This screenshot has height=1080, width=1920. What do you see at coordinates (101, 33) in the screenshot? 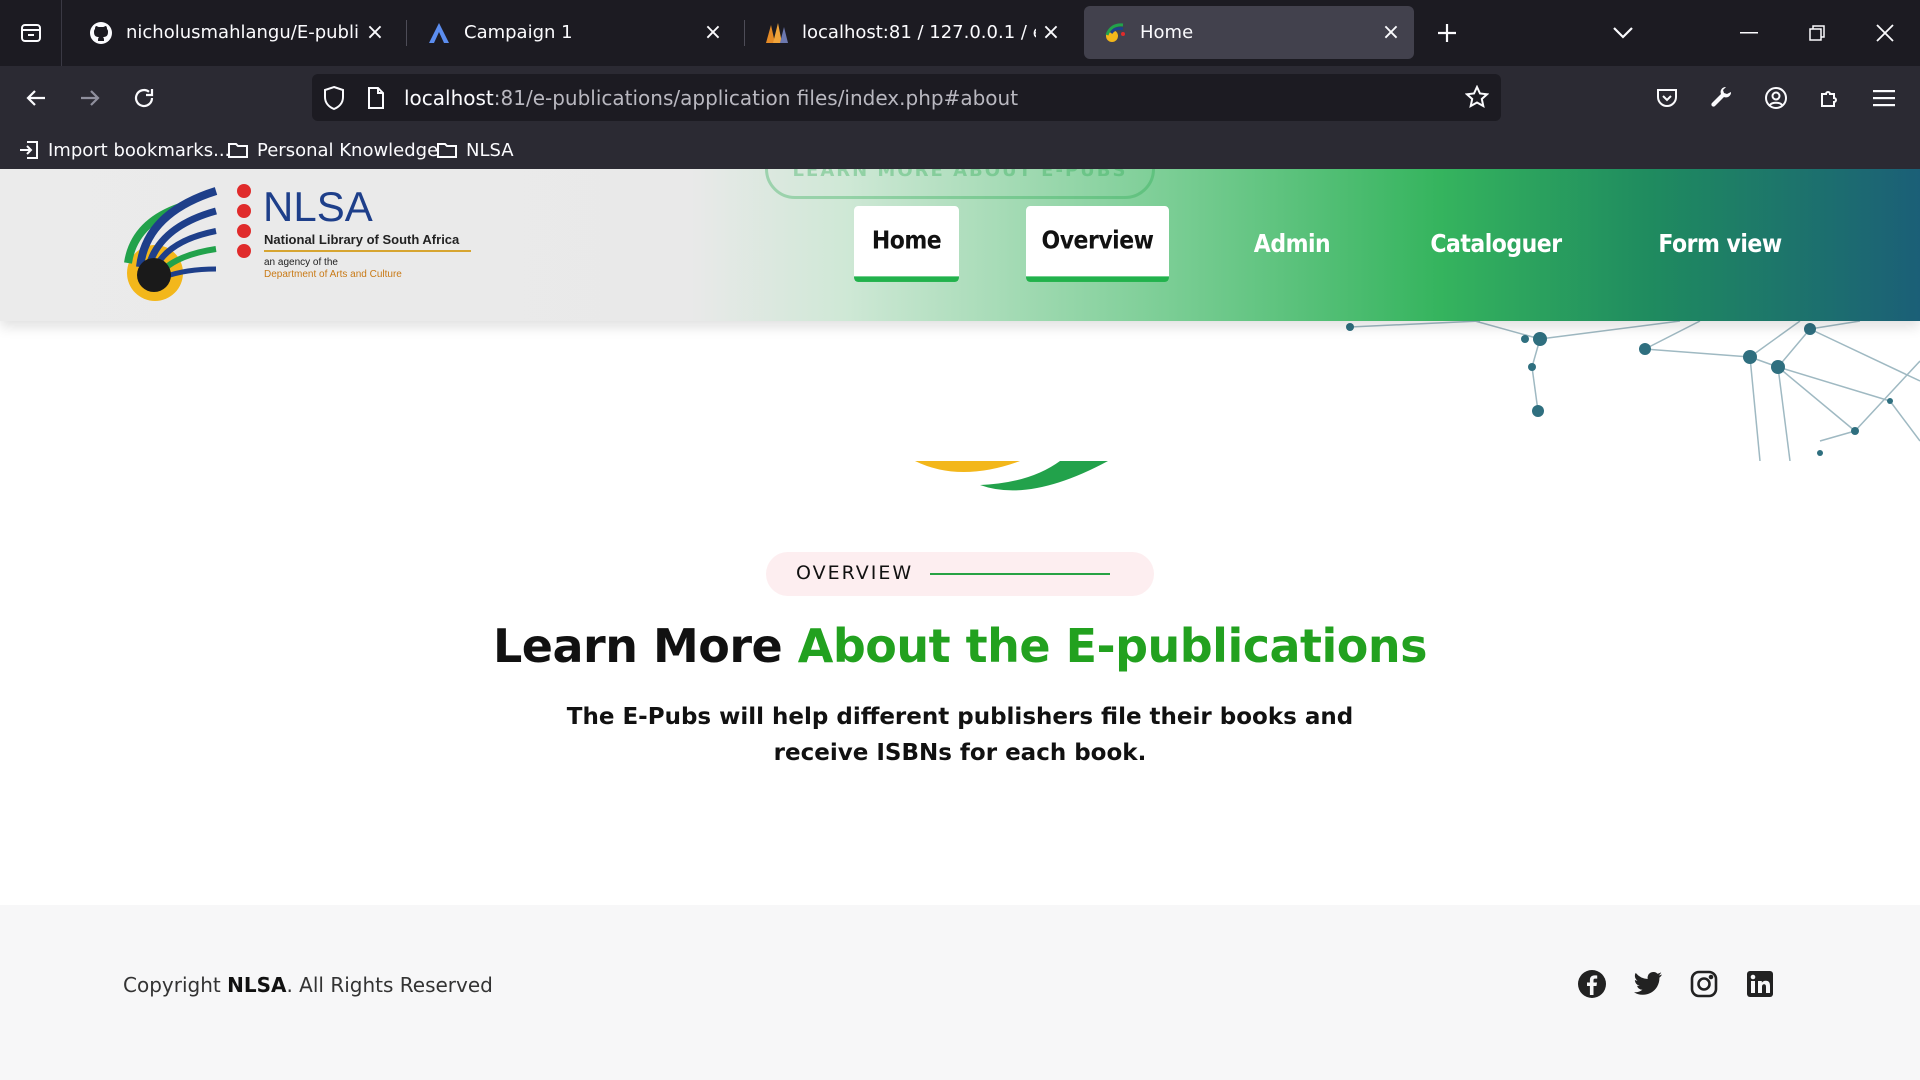
I see `github-icon` at bounding box center [101, 33].